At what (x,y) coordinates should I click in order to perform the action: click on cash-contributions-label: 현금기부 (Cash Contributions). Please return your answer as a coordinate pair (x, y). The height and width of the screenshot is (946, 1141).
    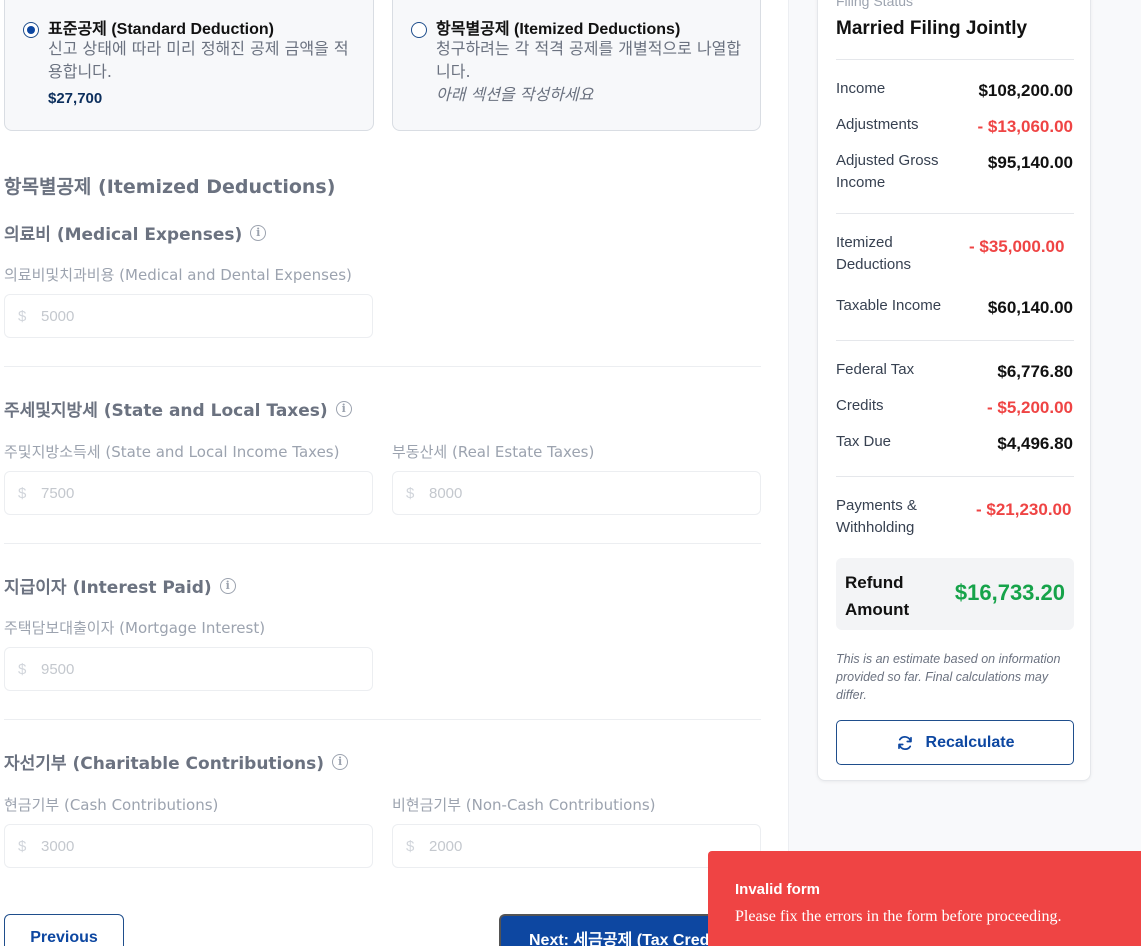
    Looking at the image, I should click on (111, 805).